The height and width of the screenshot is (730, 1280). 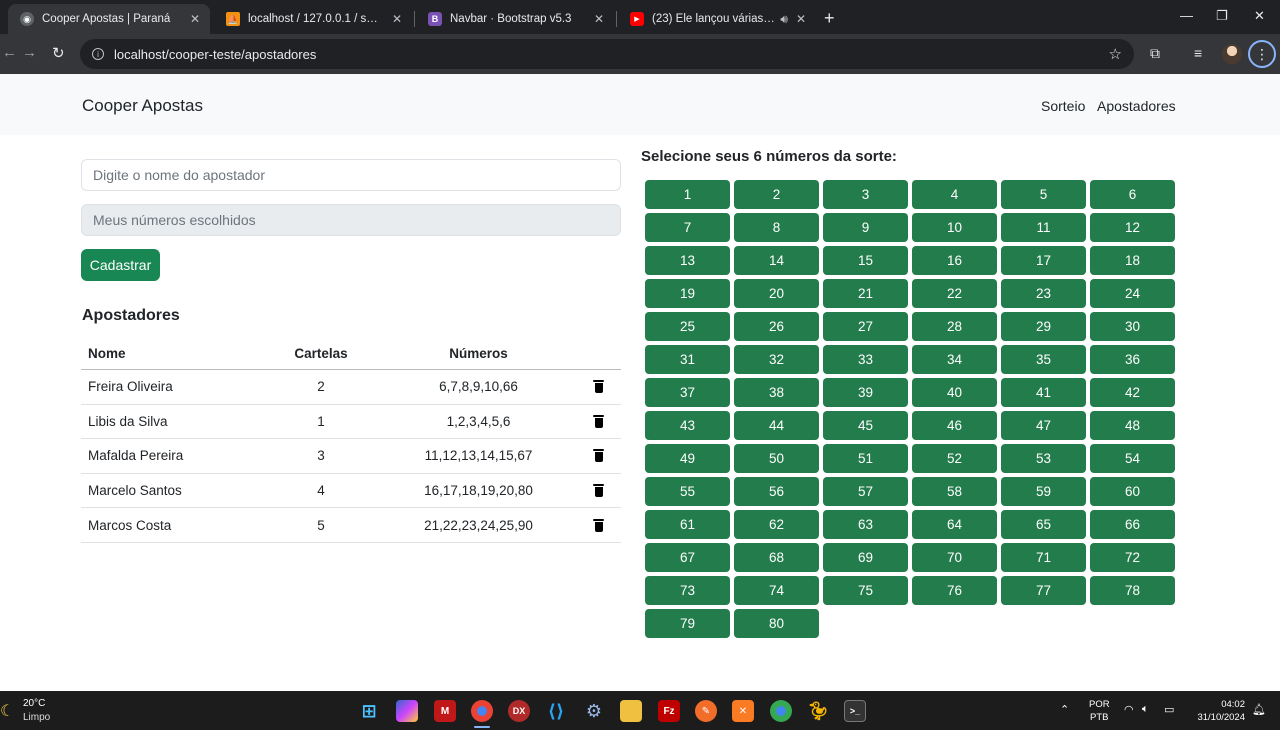 What do you see at coordinates (1043, 227) in the screenshot?
I see `number-button: 11` at bounding box center [1043, 227].